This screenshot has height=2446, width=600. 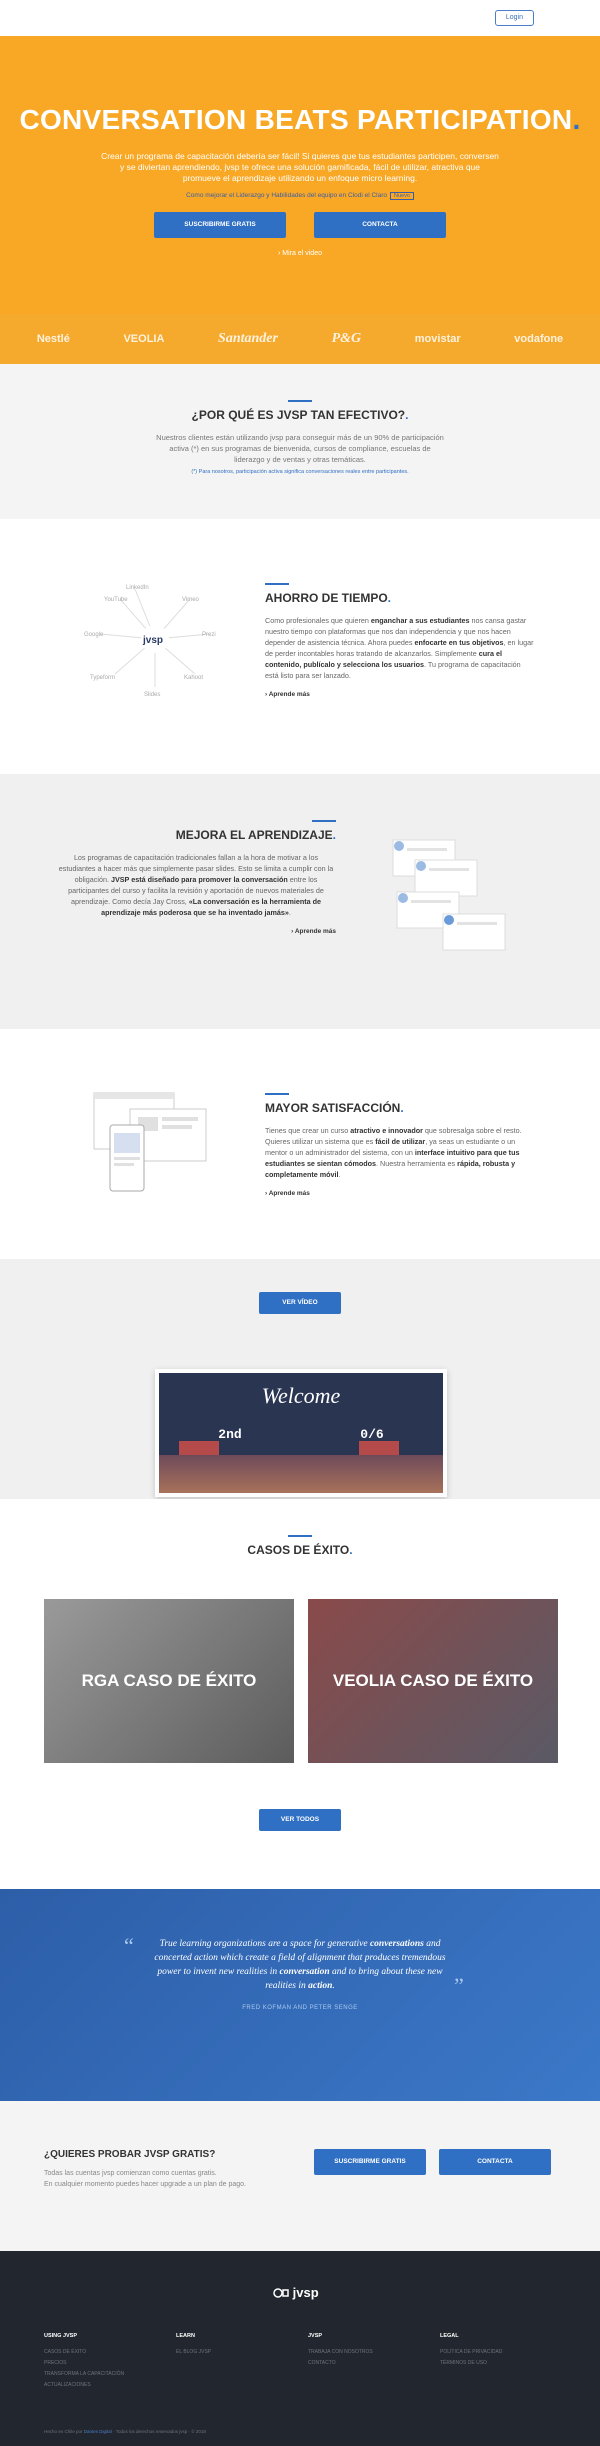 I want to click on footer-link: POLÍTICA DE PRIVACIDAD, so click(x=500, y=2352).